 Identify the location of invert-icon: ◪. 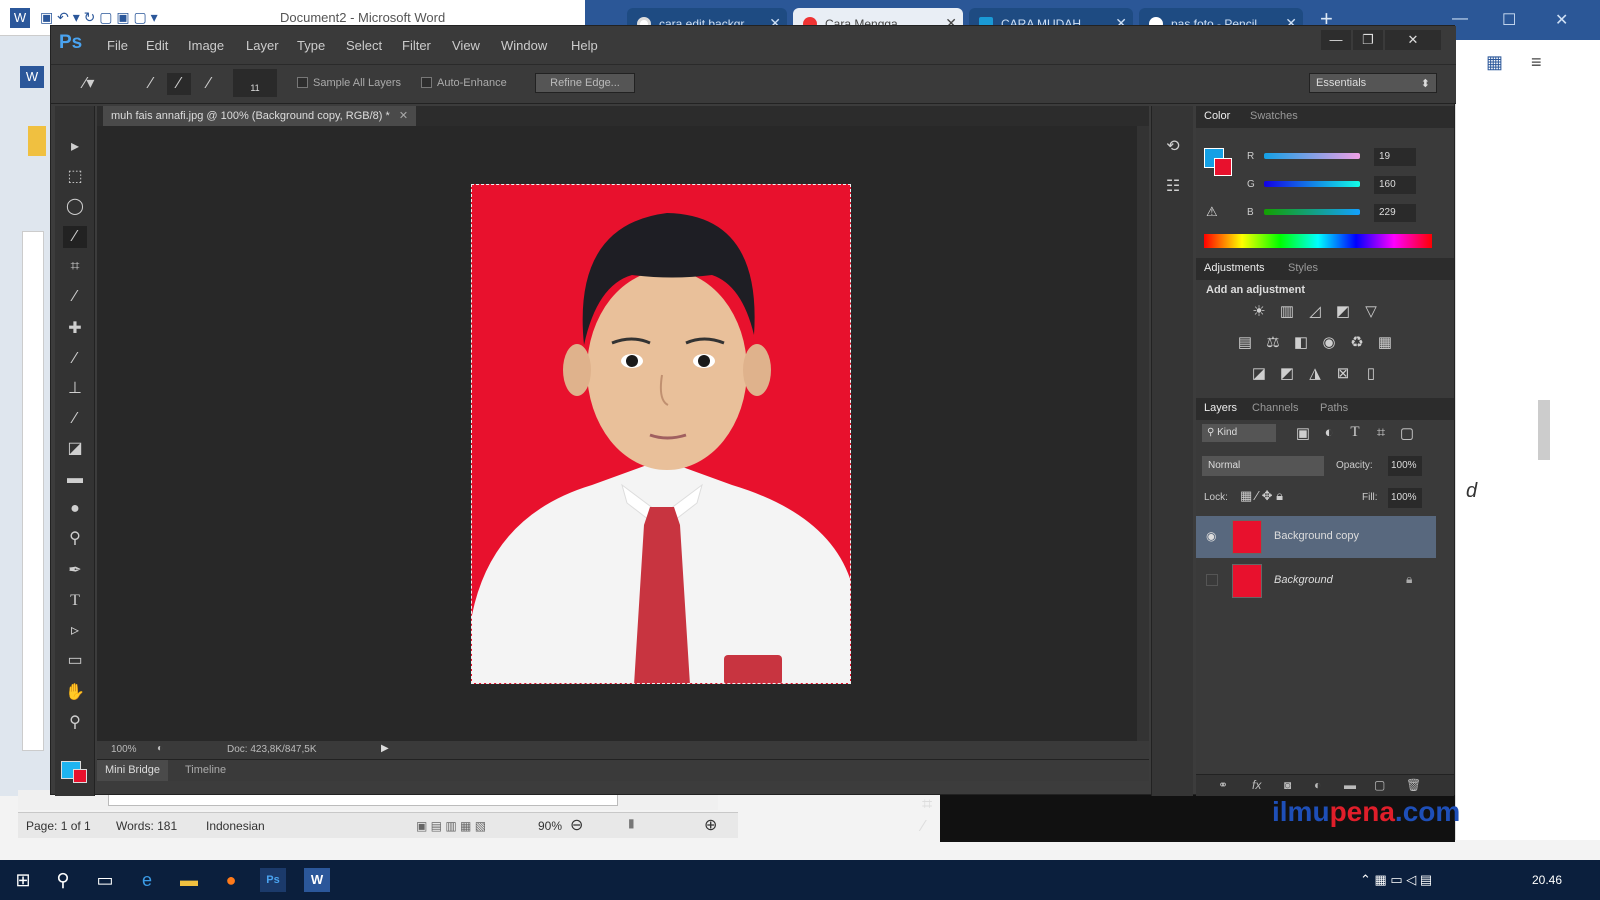
(1259, 373).